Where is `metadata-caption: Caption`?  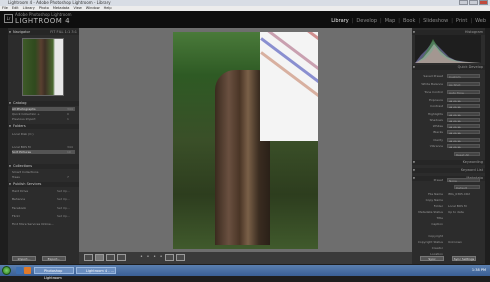
metadata-caption: Caption is located at coordinates (448, 224).